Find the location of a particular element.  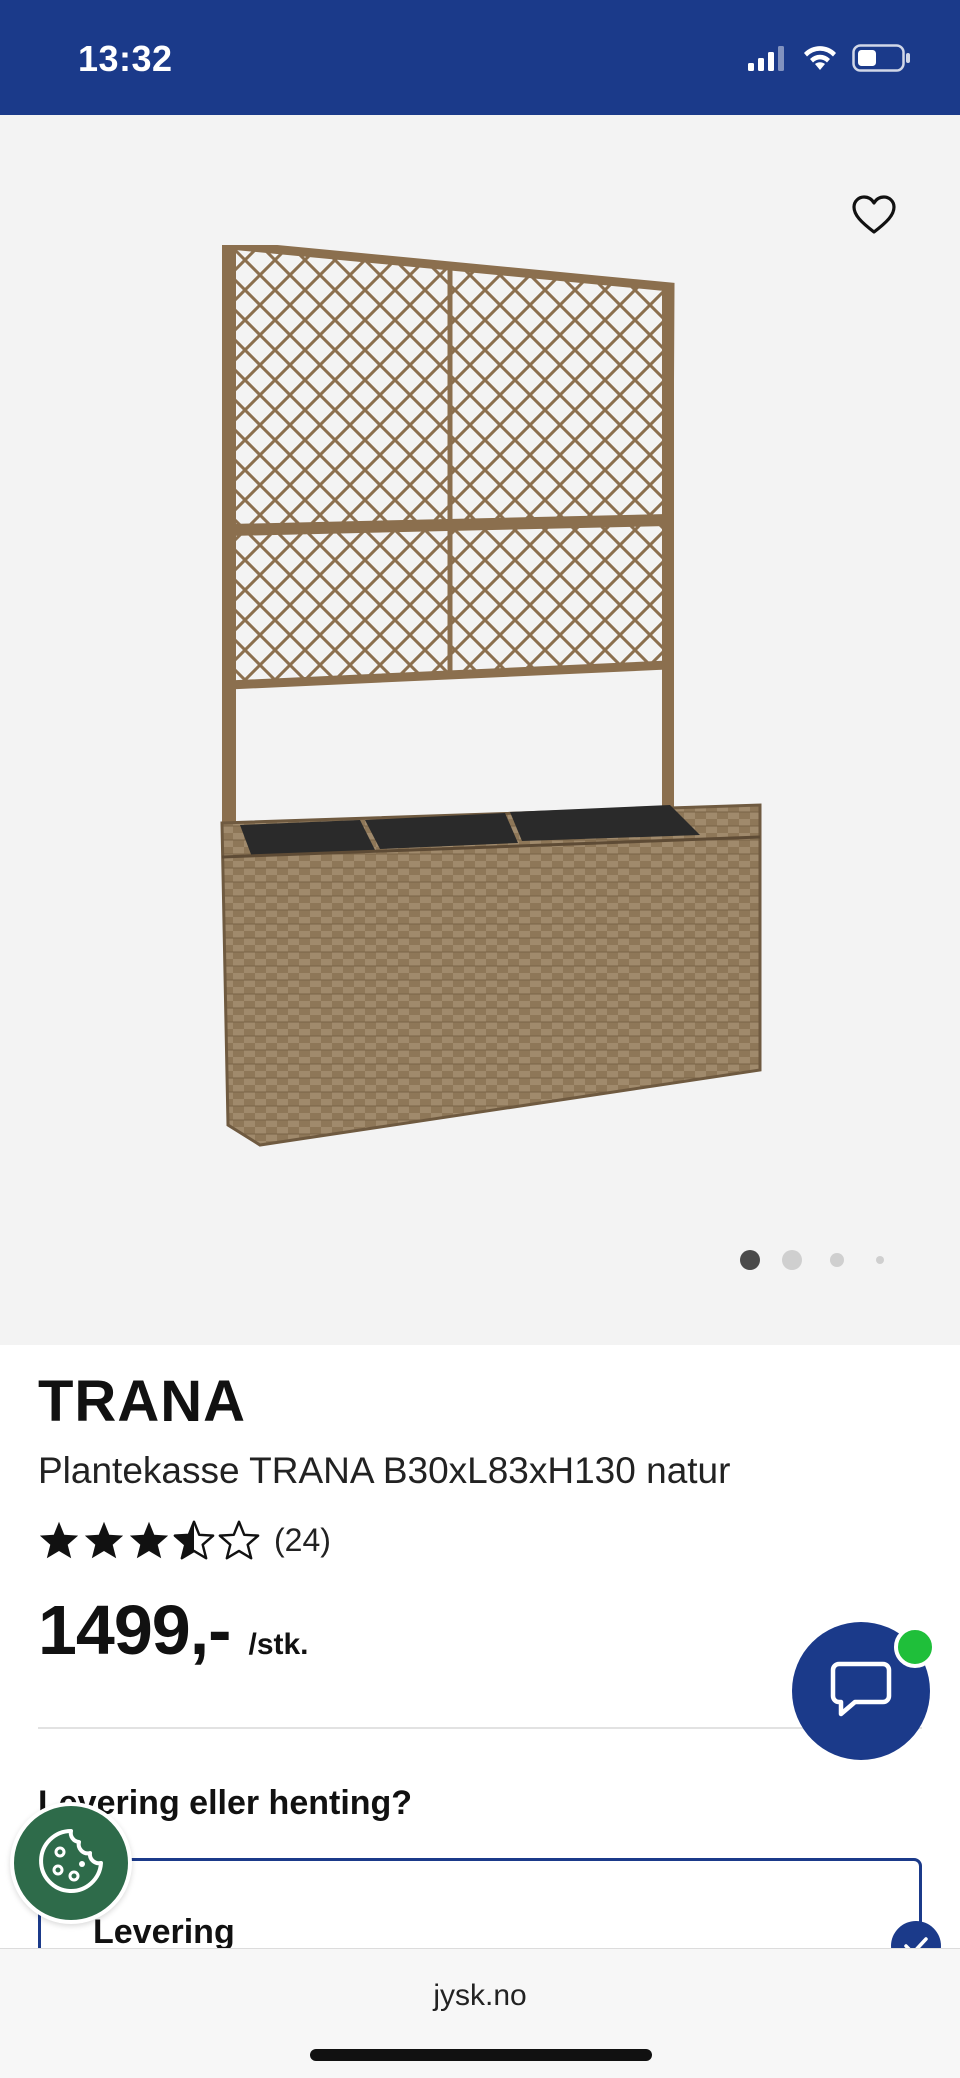

heart-outline-icon is located at coordinates (874, 217).